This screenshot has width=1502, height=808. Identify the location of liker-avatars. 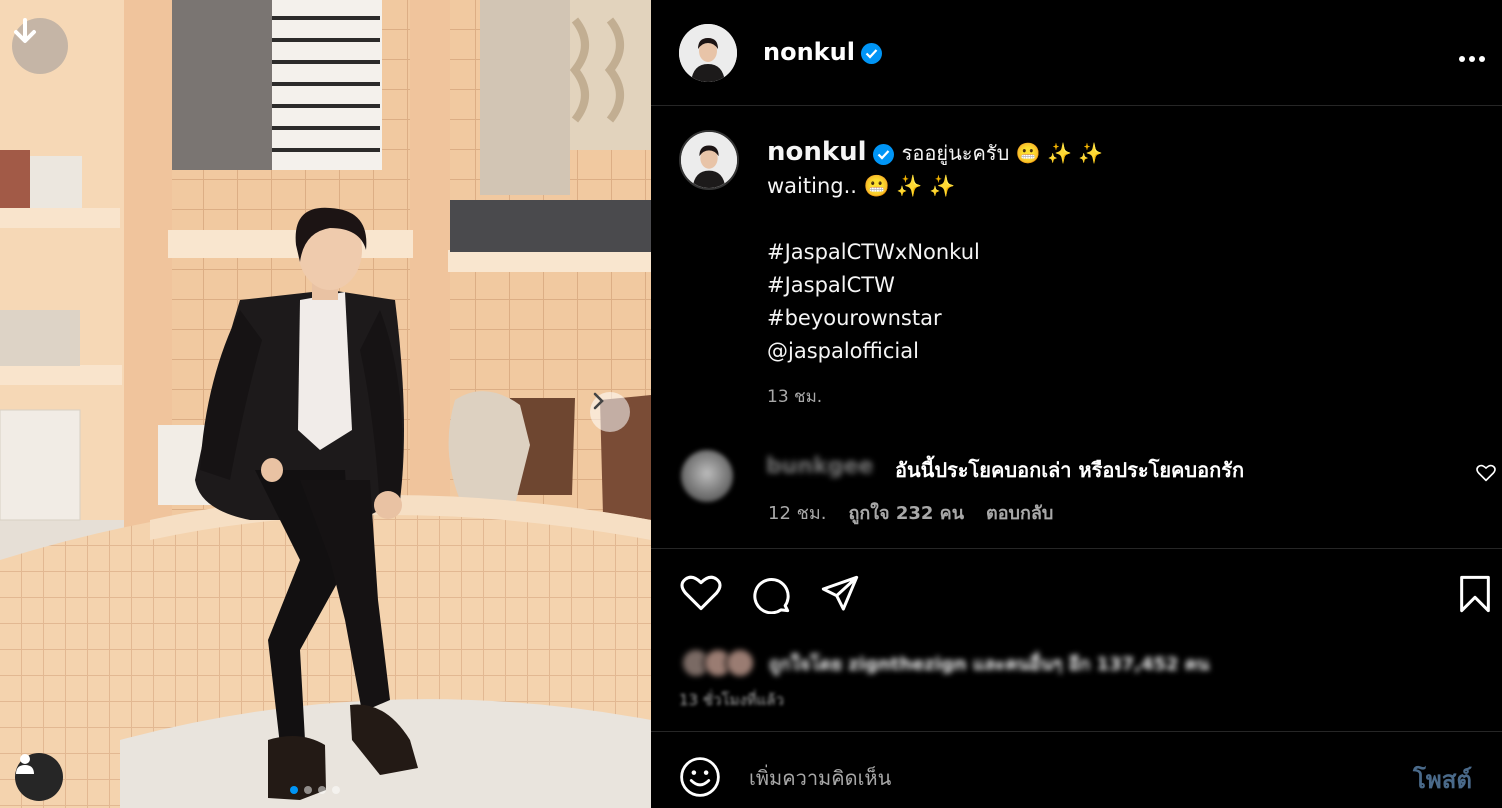
(718, 663).